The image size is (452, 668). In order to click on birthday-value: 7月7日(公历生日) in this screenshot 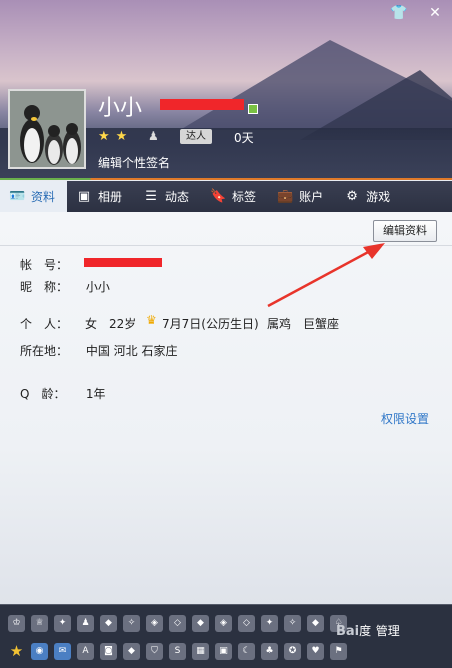, I will do `click(210, 324)`.